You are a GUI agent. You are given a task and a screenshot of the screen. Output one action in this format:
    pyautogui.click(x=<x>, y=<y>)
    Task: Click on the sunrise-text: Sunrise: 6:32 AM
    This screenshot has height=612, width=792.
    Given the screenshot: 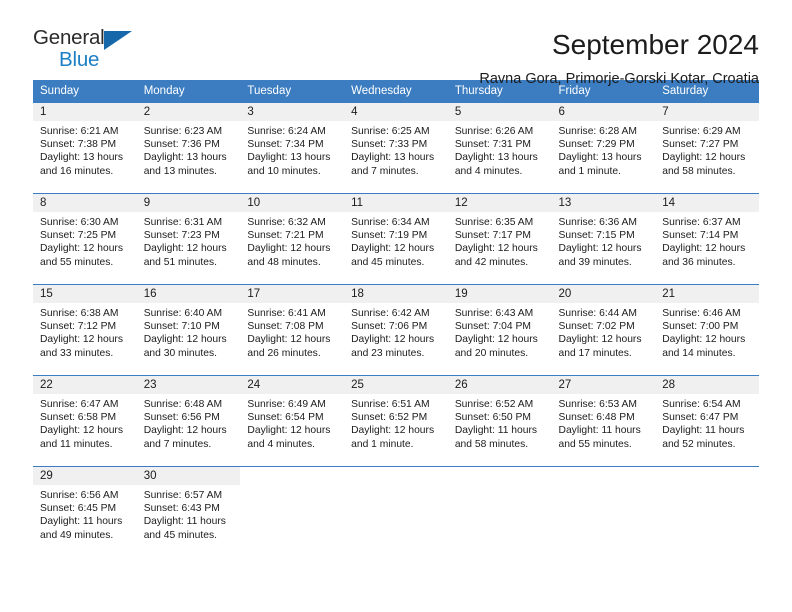 What is the action you would take?
    pyautogui.click(x=286, y=222)
    